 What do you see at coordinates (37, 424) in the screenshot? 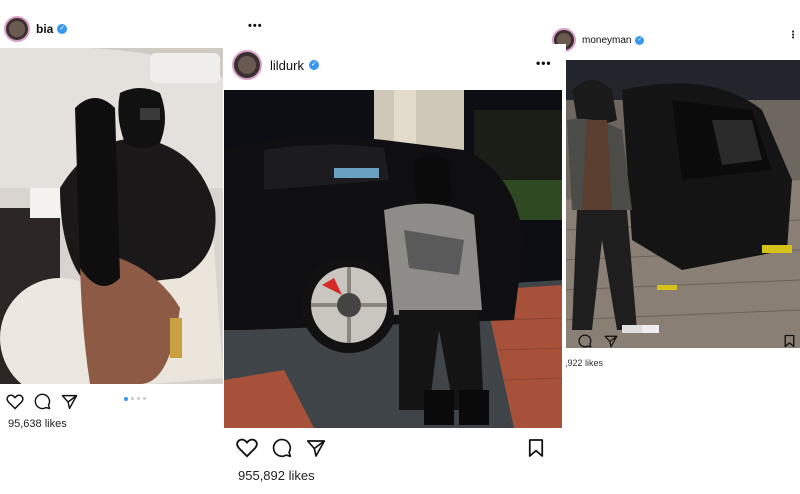
I see `likes-count: 95,638 likes` at bounding box center [37, 424].